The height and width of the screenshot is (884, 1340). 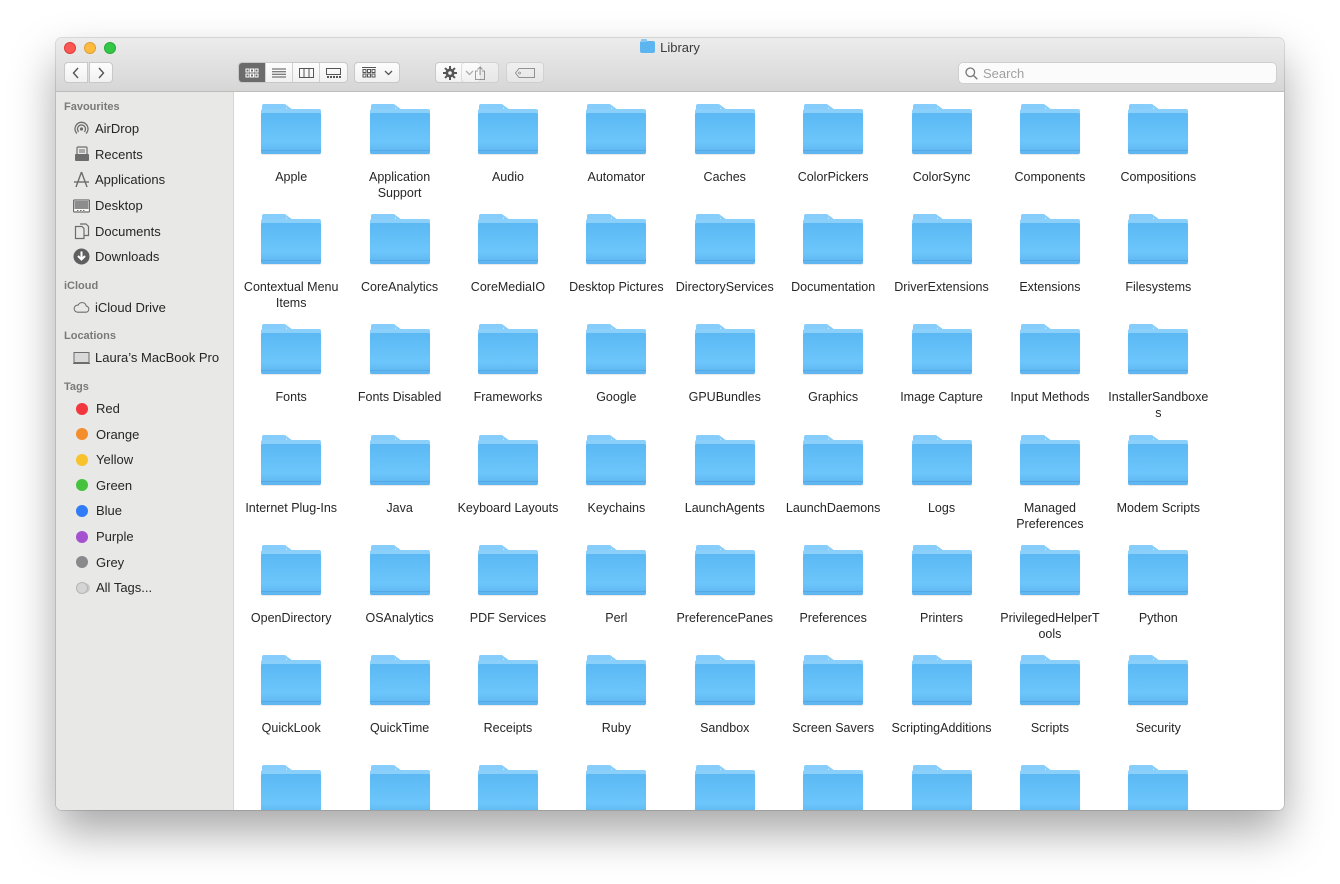 What do you see at coordinates (306, 72) in the screenshot?
I see `column-view-button` at bounding box center [306, 72].